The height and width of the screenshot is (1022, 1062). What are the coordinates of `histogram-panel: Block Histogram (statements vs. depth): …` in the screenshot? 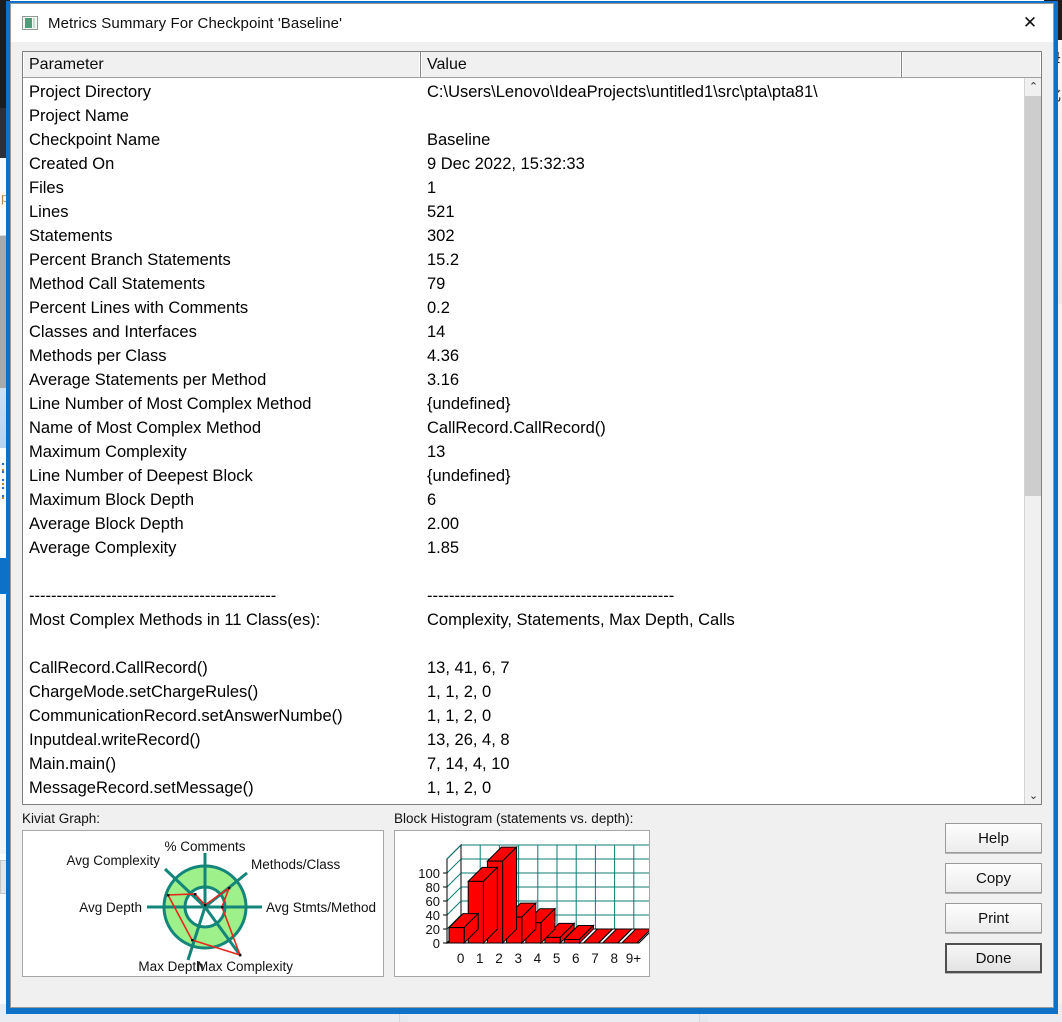 It's located at (525, 909).